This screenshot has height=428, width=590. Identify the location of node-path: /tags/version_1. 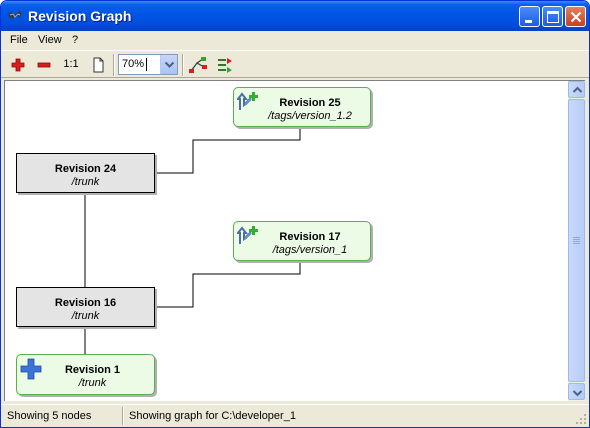
(310, 250).